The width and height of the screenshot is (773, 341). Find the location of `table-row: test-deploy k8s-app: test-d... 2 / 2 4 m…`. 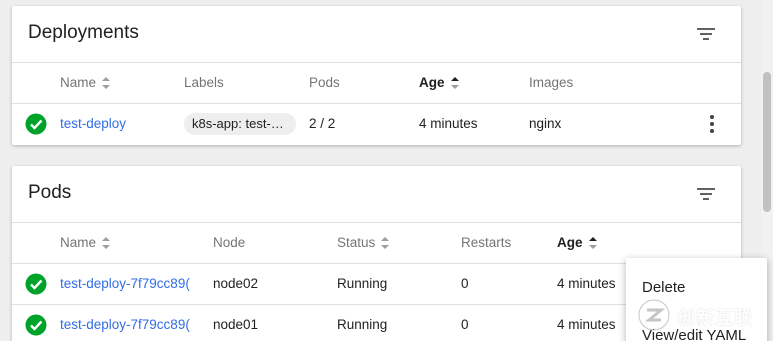

table-row: test-deploy k8s-app: test-d... 2 / 2 4 m… is located at coordinates (376, 124).